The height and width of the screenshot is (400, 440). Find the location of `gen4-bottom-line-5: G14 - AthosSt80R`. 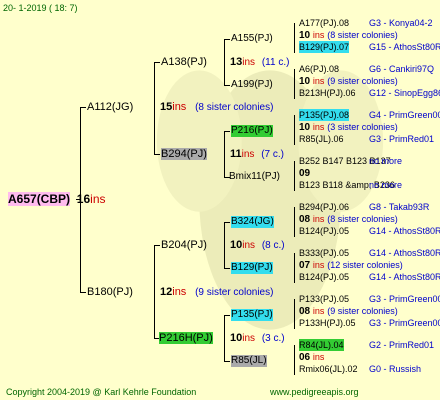

gen4-bottom-line-5: G14 - AthosSt80R is located at coordinates (404, 231).